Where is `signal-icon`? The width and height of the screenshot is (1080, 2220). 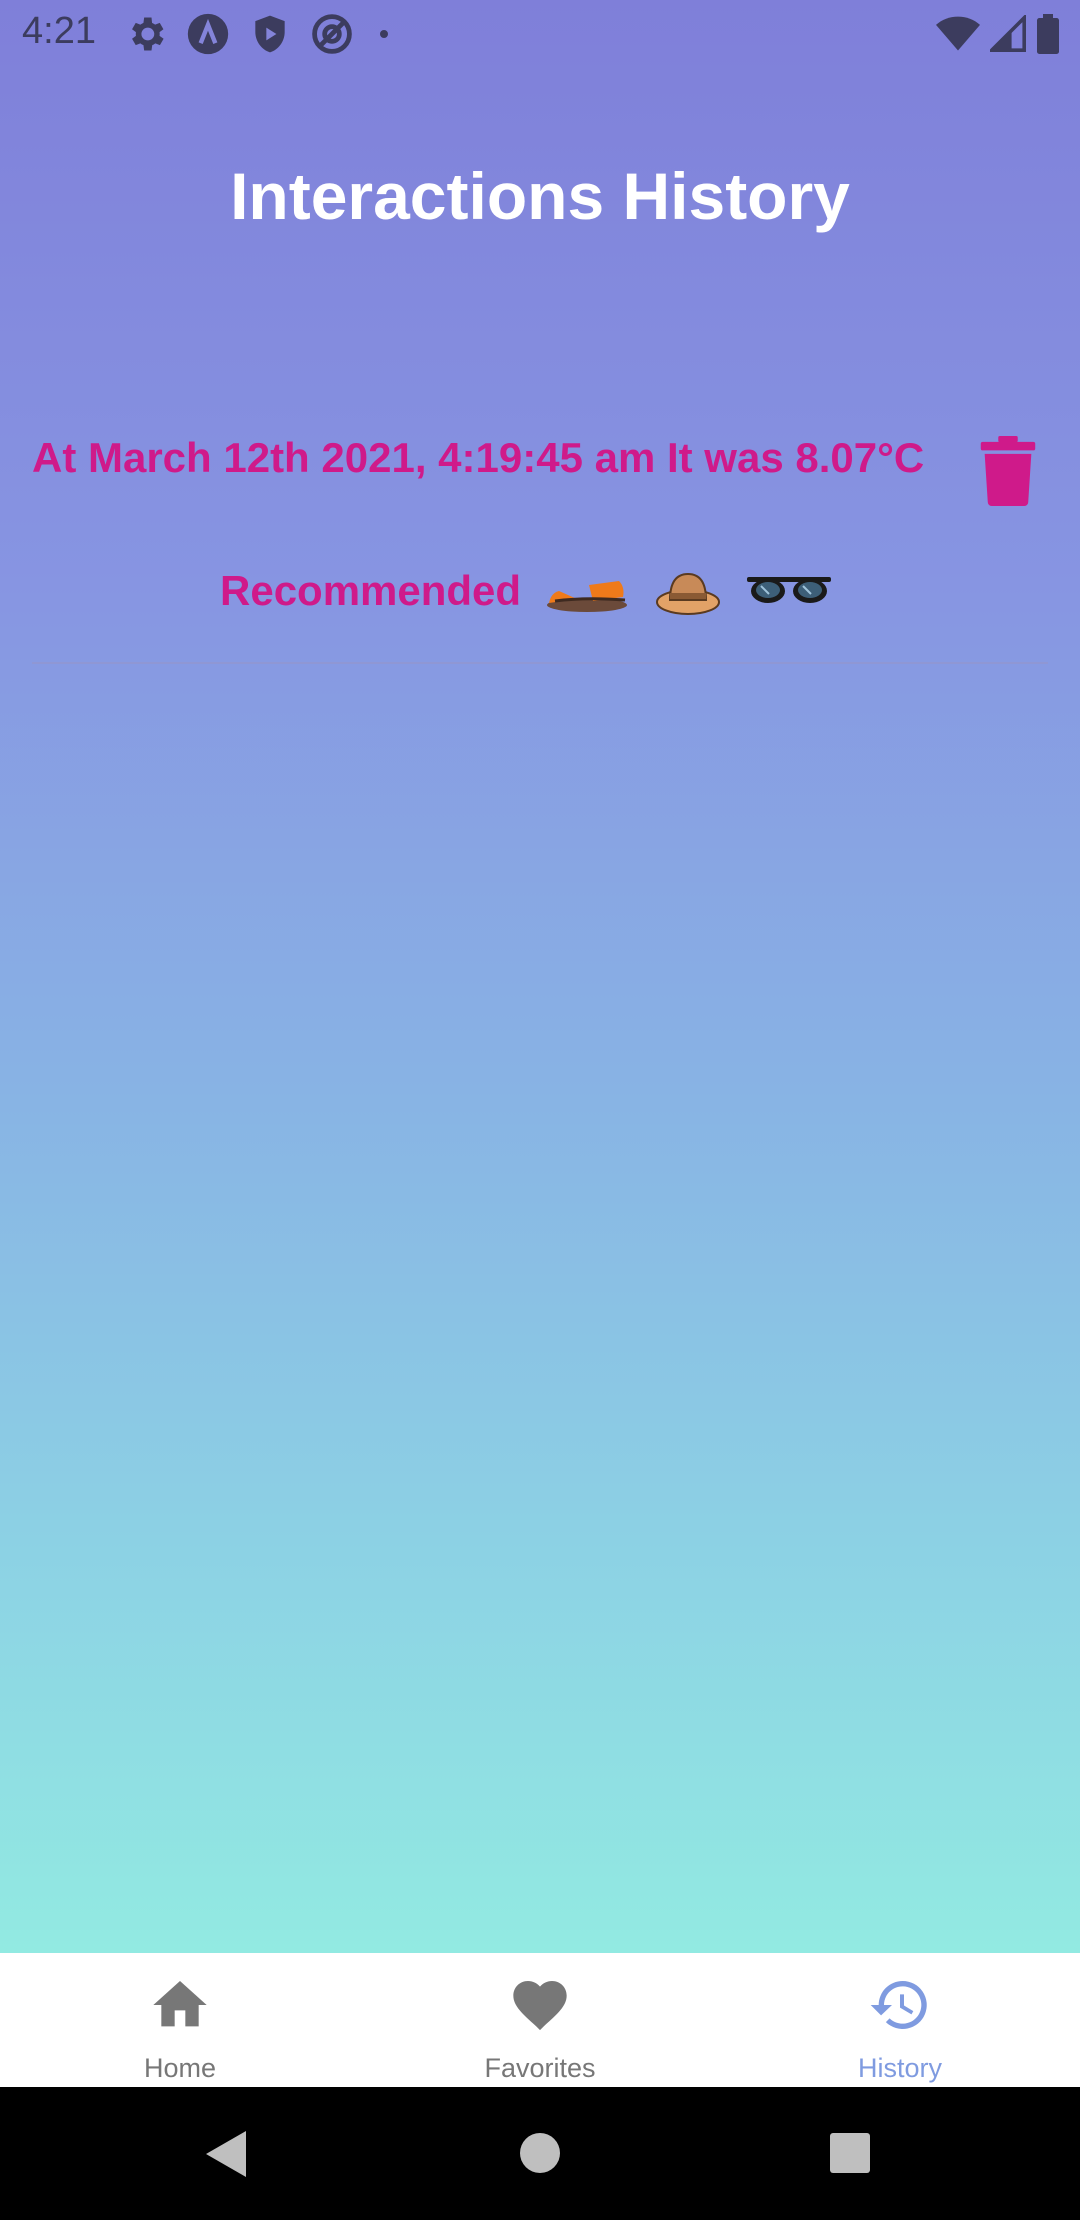
signal-icon is located at coordinates (1008, 33).